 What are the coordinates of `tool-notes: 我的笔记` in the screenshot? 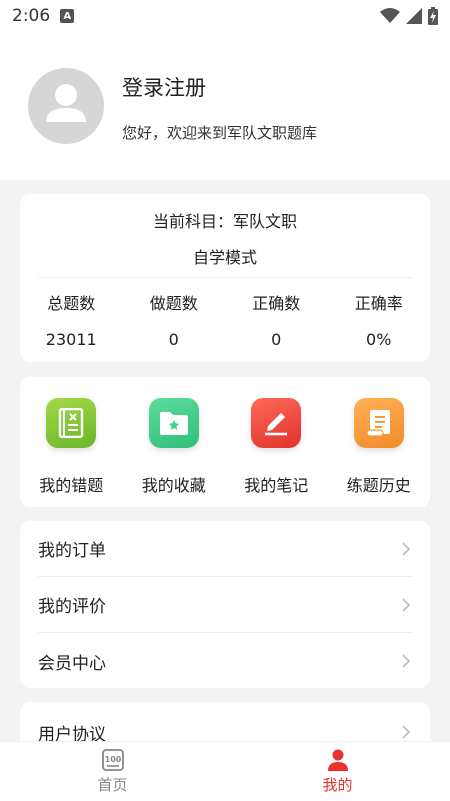 It's located at (276, 442).